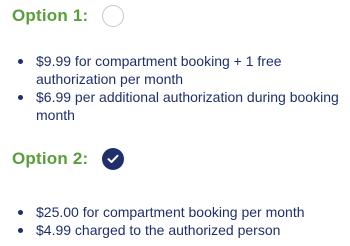  Describe the element at coordinates (113, 16) in the screenshot. I see `option-1-radio` at that location.